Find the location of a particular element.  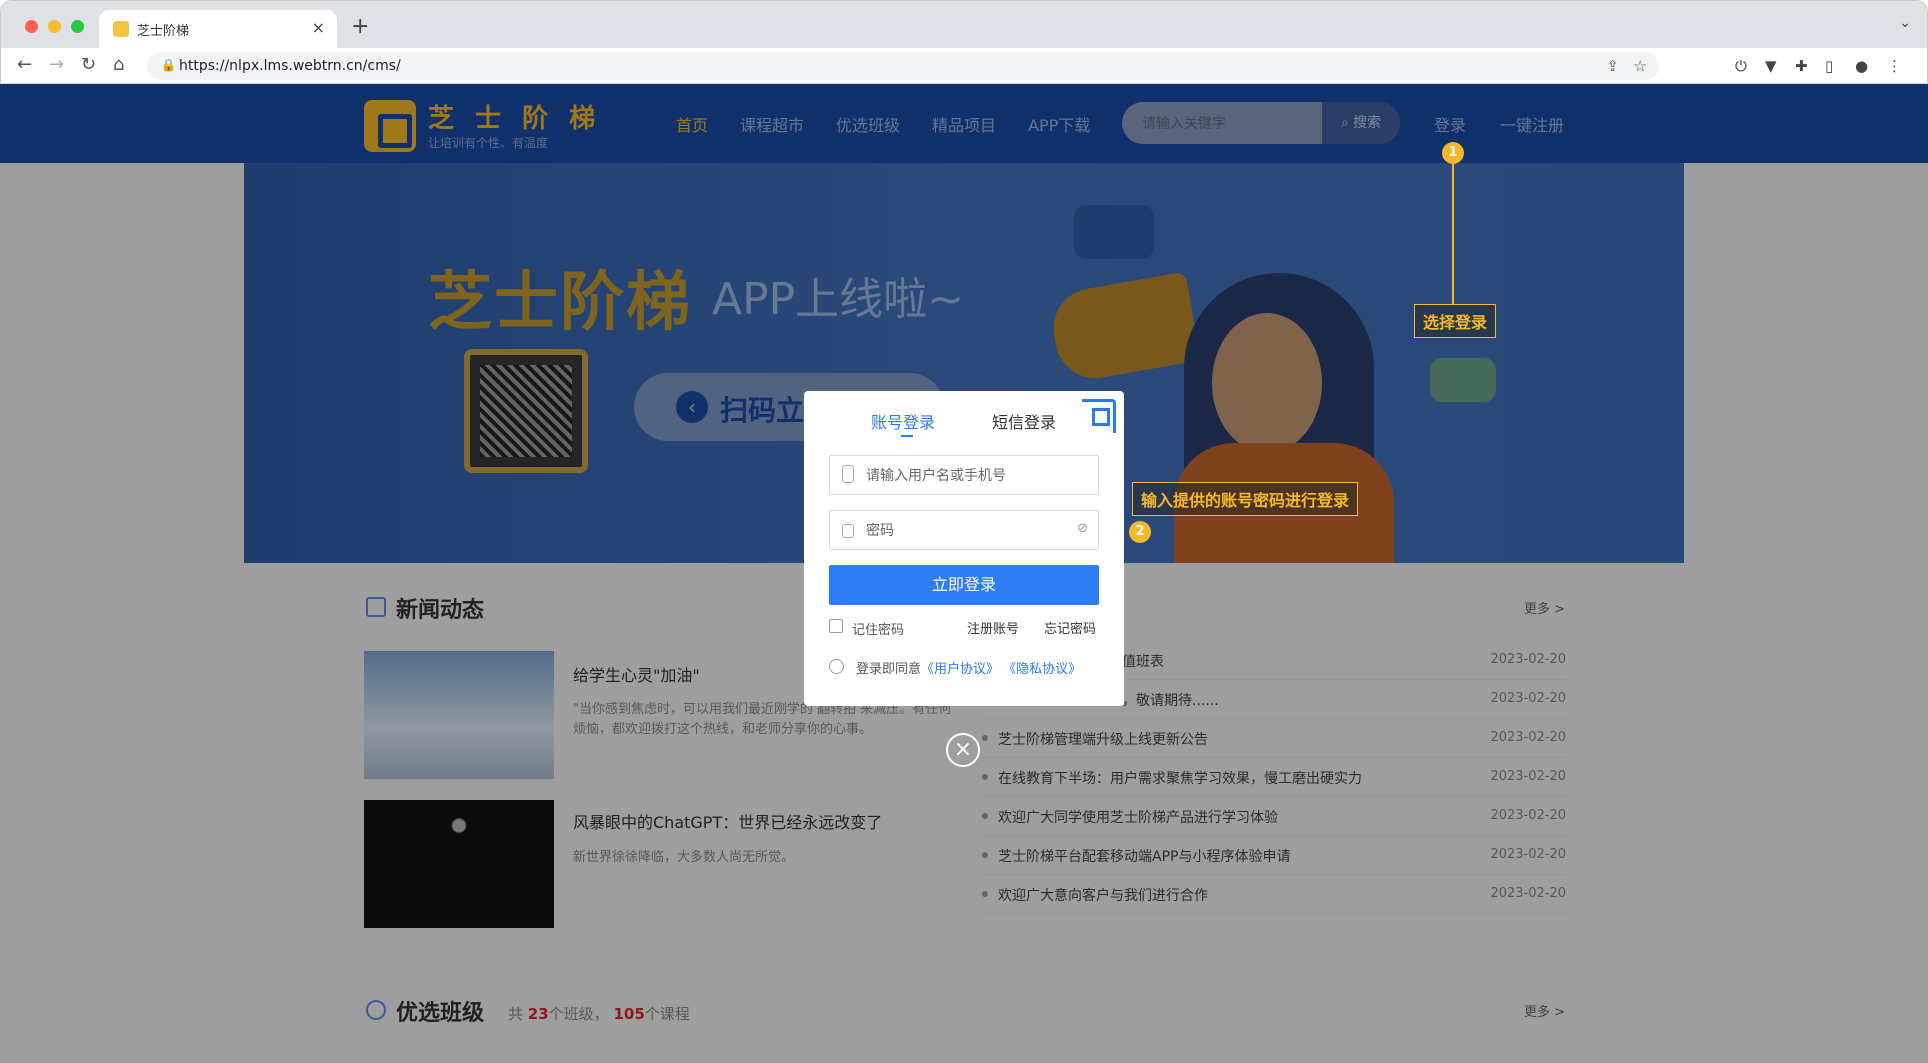

back-icon: ← is located at coordinates (24, 64).